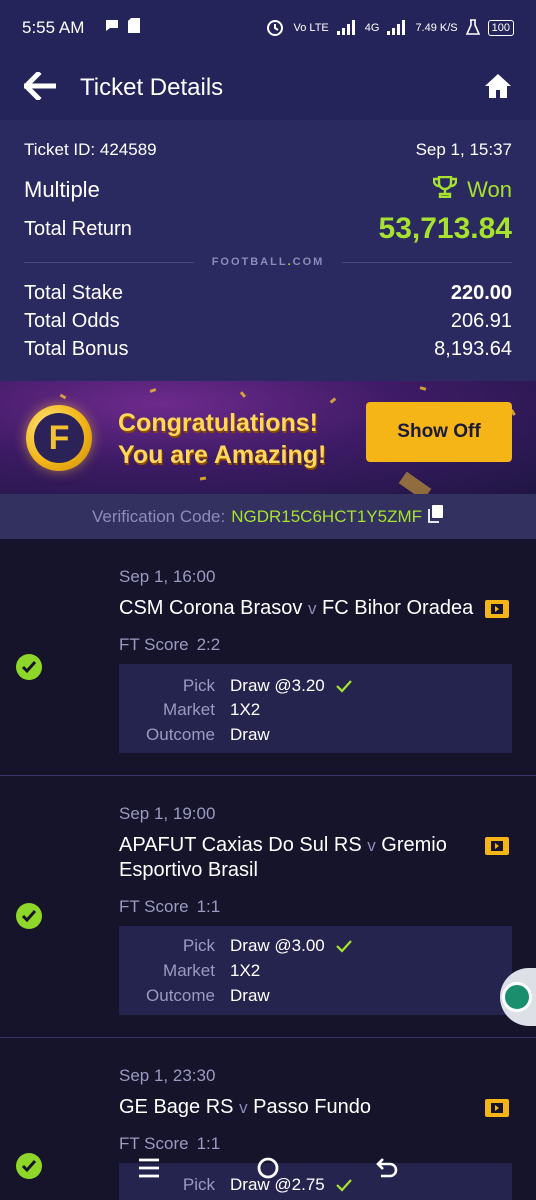  What do you see at coordinates (222, 439) in the screenshot?
I see `congrats-text: Congratulations! You are Amazing!` at bounding box center [222, 439].